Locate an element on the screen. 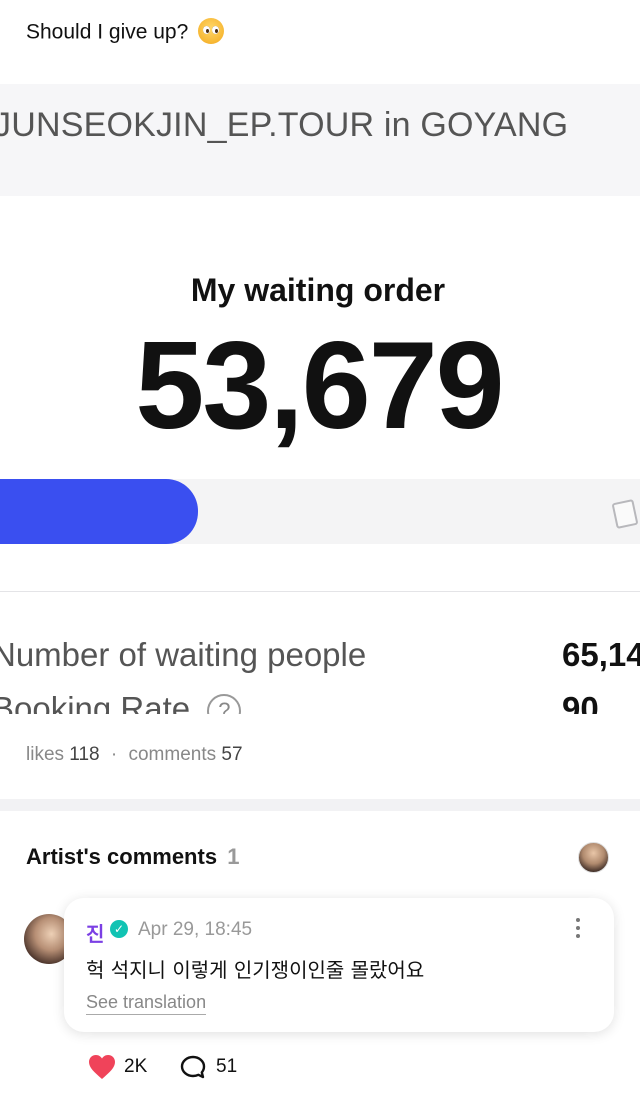 The height and width of the screenshot is (1094, 640). section-divider is located at coordinates (320, 805).